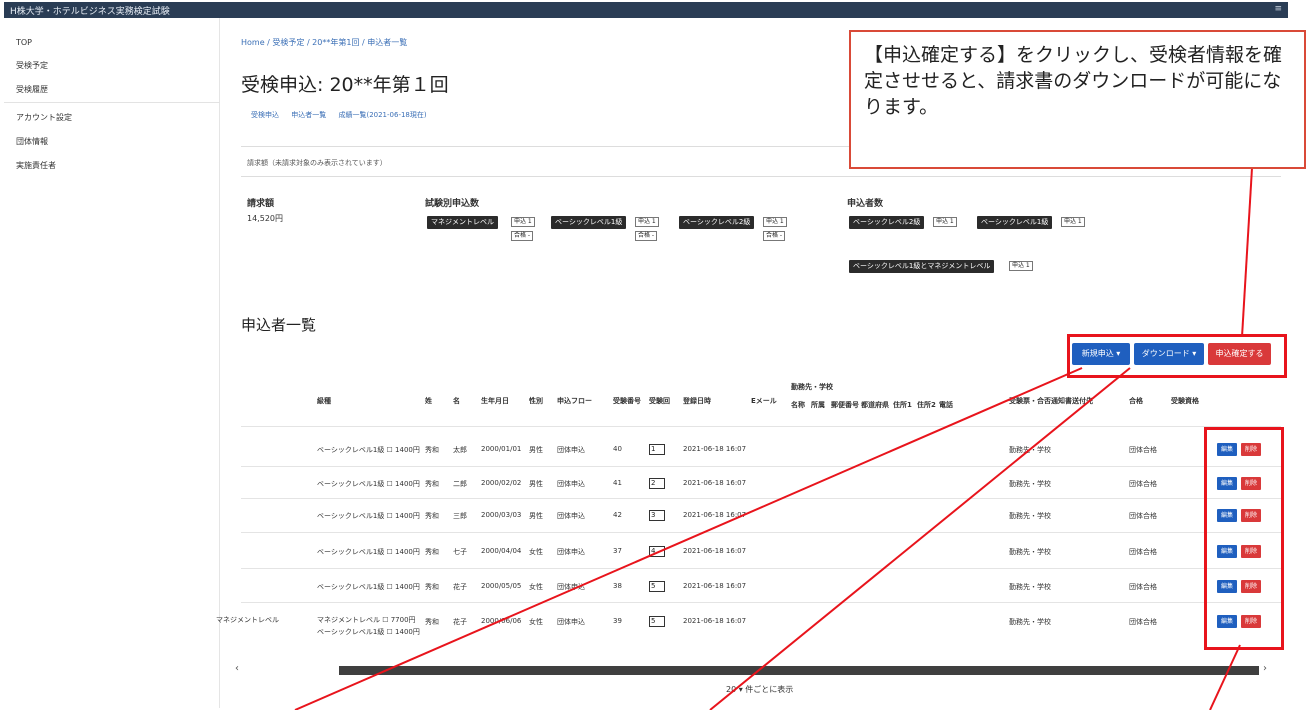 The width and height of the screenshot is (1308, 710). I want to click on highlight-action-buttons, so click(1177, 356).